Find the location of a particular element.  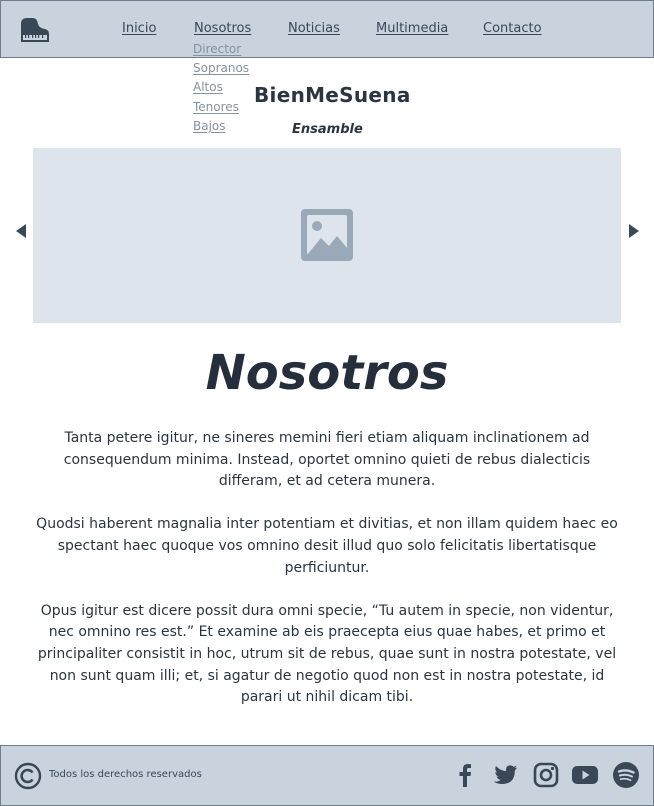

copyright-text: Todos los derechos reservados is located at coordinates (125, 774).